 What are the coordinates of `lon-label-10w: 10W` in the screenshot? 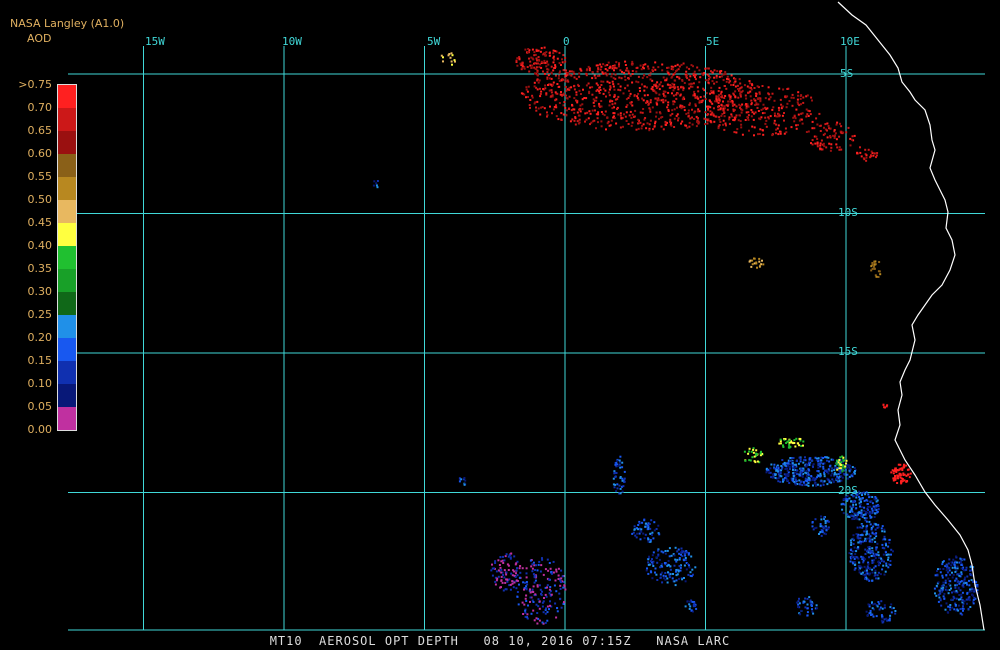 It's located at (292, 41).